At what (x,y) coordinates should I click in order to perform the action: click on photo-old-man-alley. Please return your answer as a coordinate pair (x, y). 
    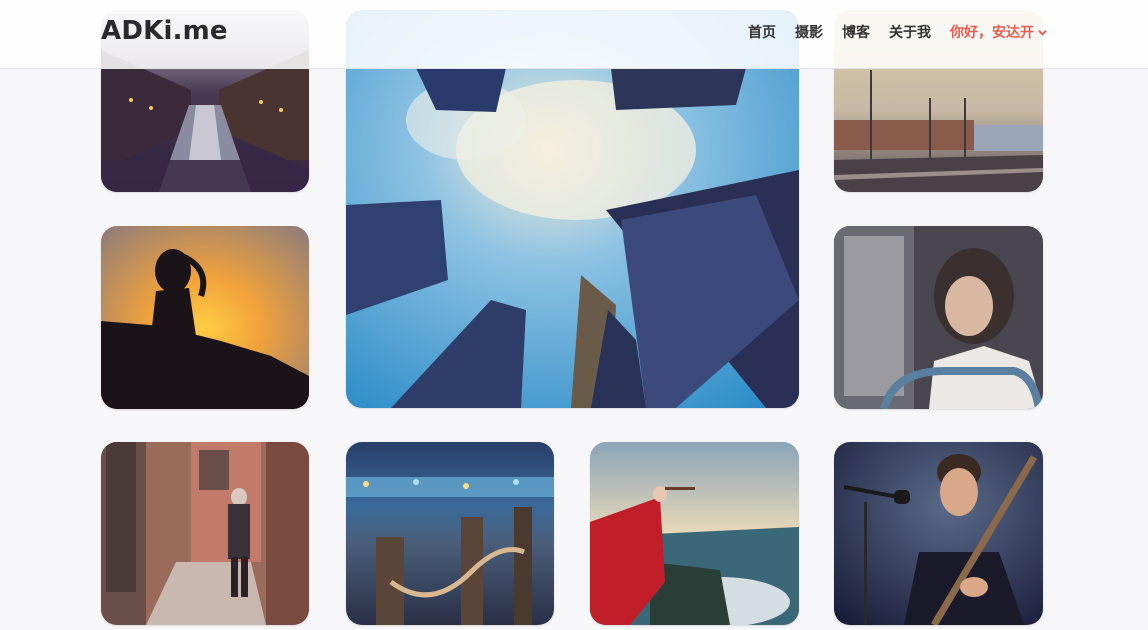
    Looking at the image, I should click on (205, 533).